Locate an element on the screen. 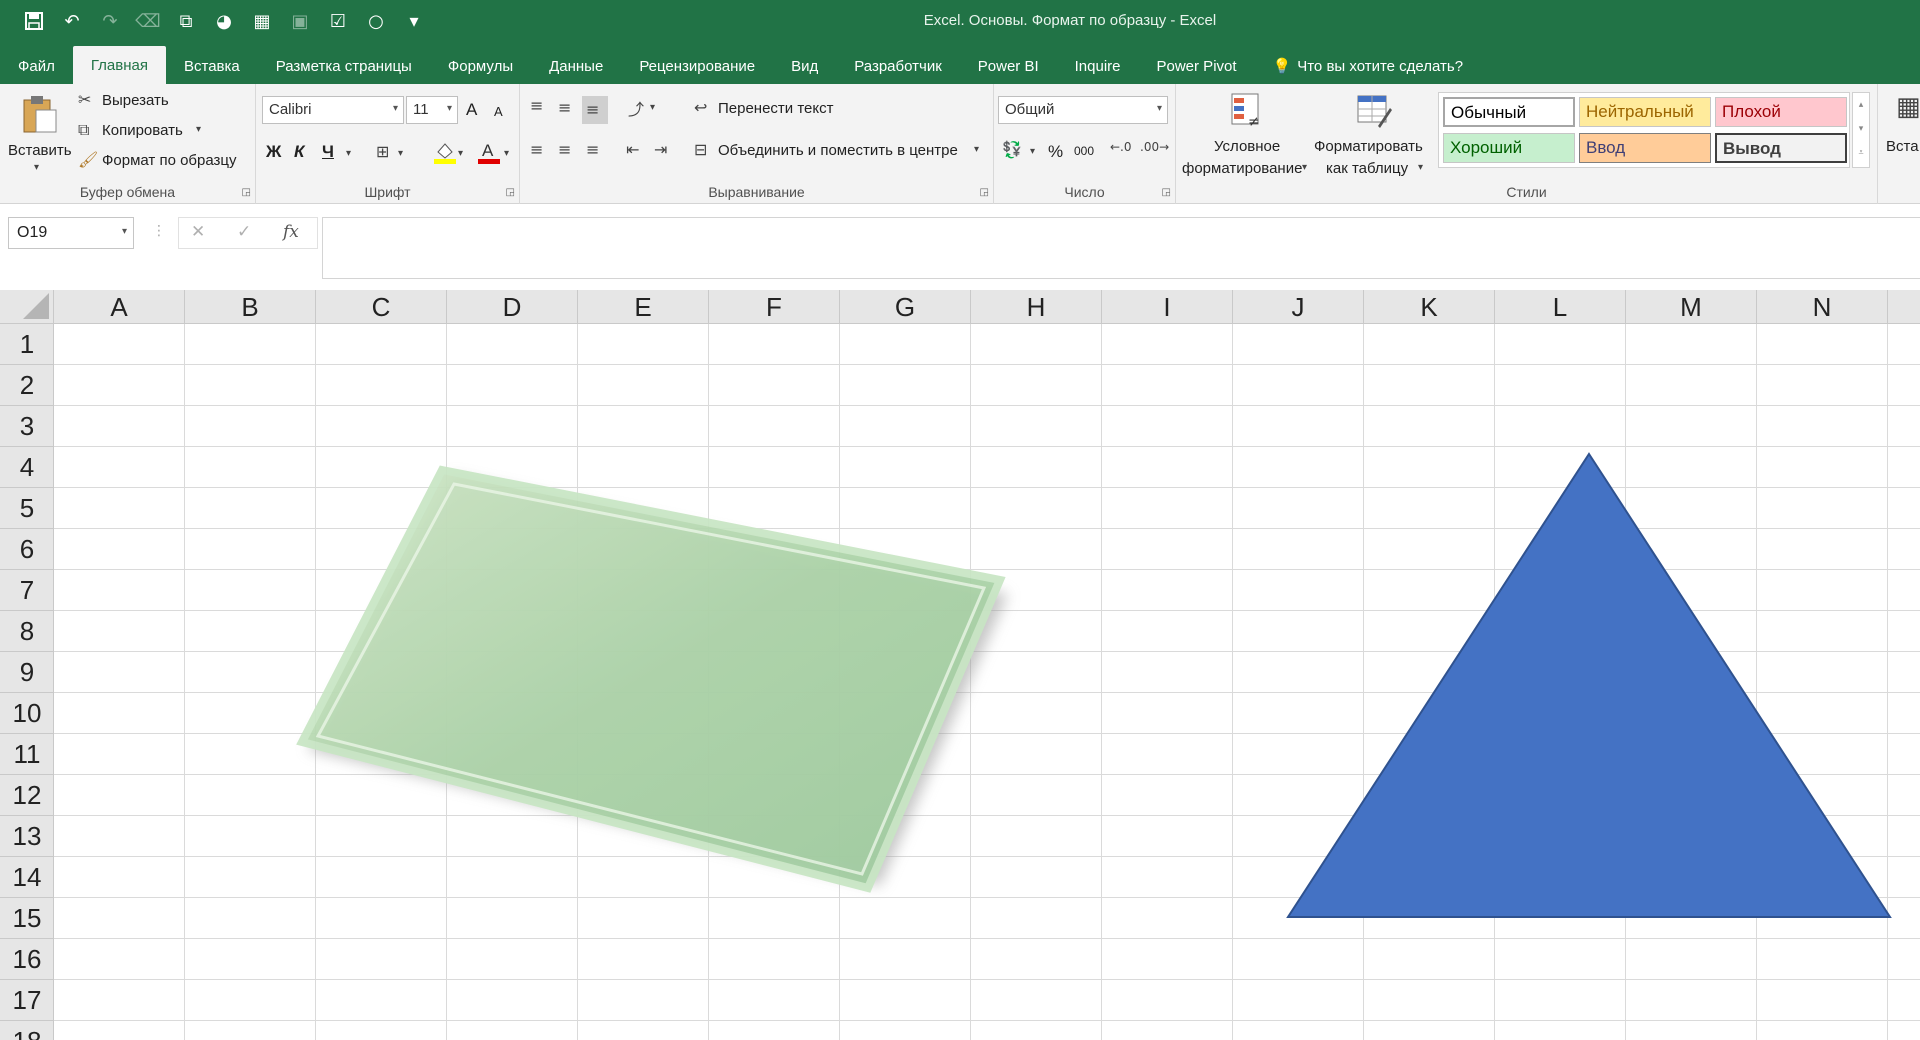 The image size is (1920, 1040). formula-buttons: ✕ ✓ fx is located at coordinates (248, 233).